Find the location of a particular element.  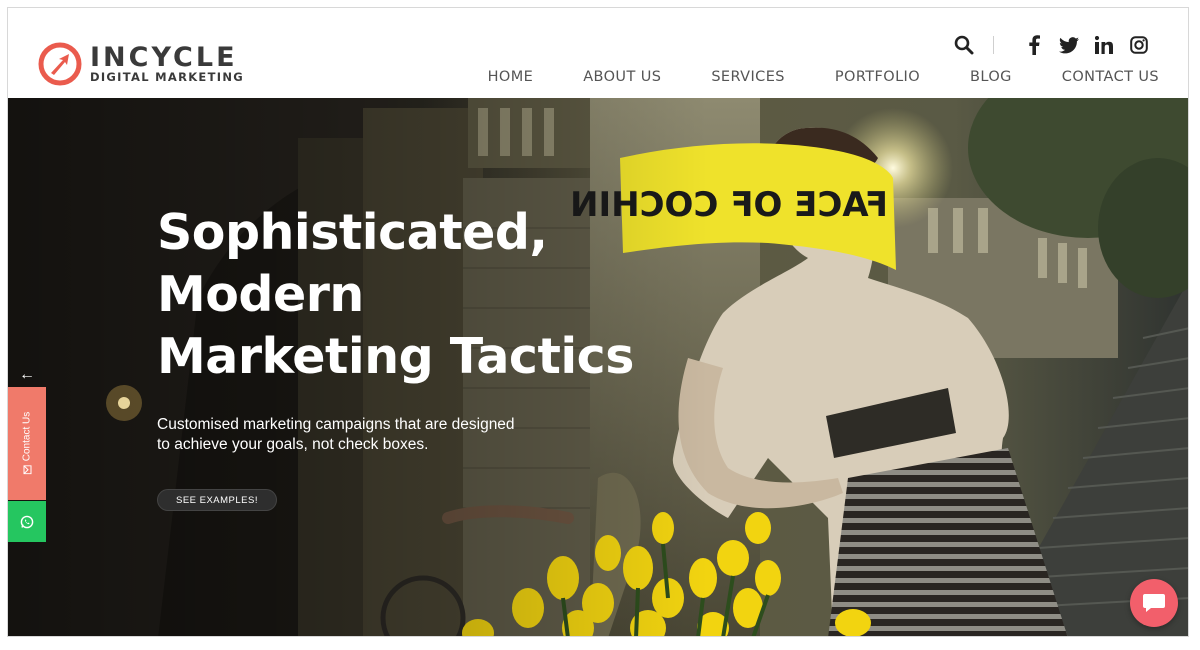

facebook-icon is located at coordinates (1034, 45).